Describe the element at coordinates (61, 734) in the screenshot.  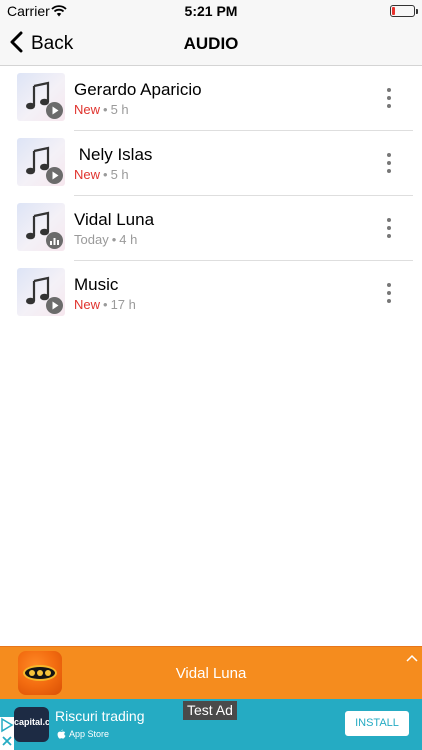
I see `apple-icon` at that location.